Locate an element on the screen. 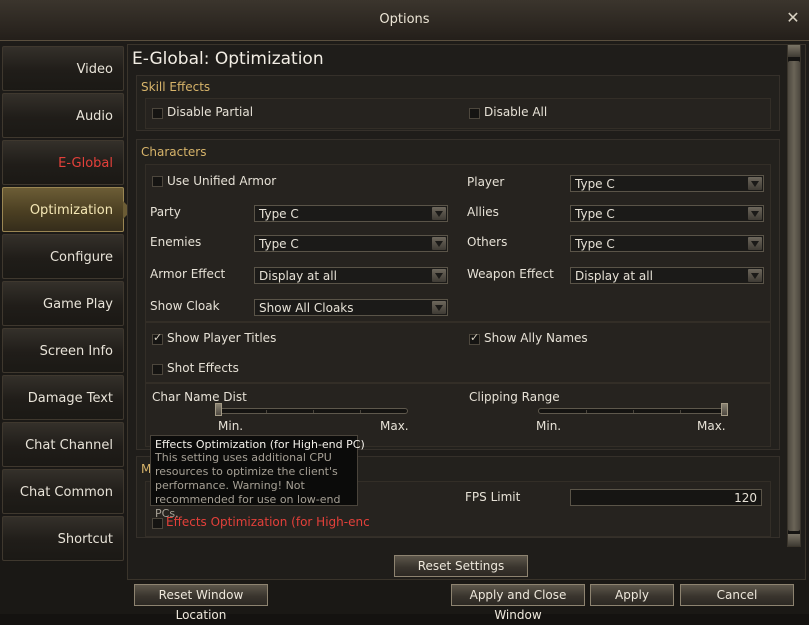 Image resolution: width=809 pixels, height=625 pixels. enemies-label: Enemies is located at coordinates (176, 242).